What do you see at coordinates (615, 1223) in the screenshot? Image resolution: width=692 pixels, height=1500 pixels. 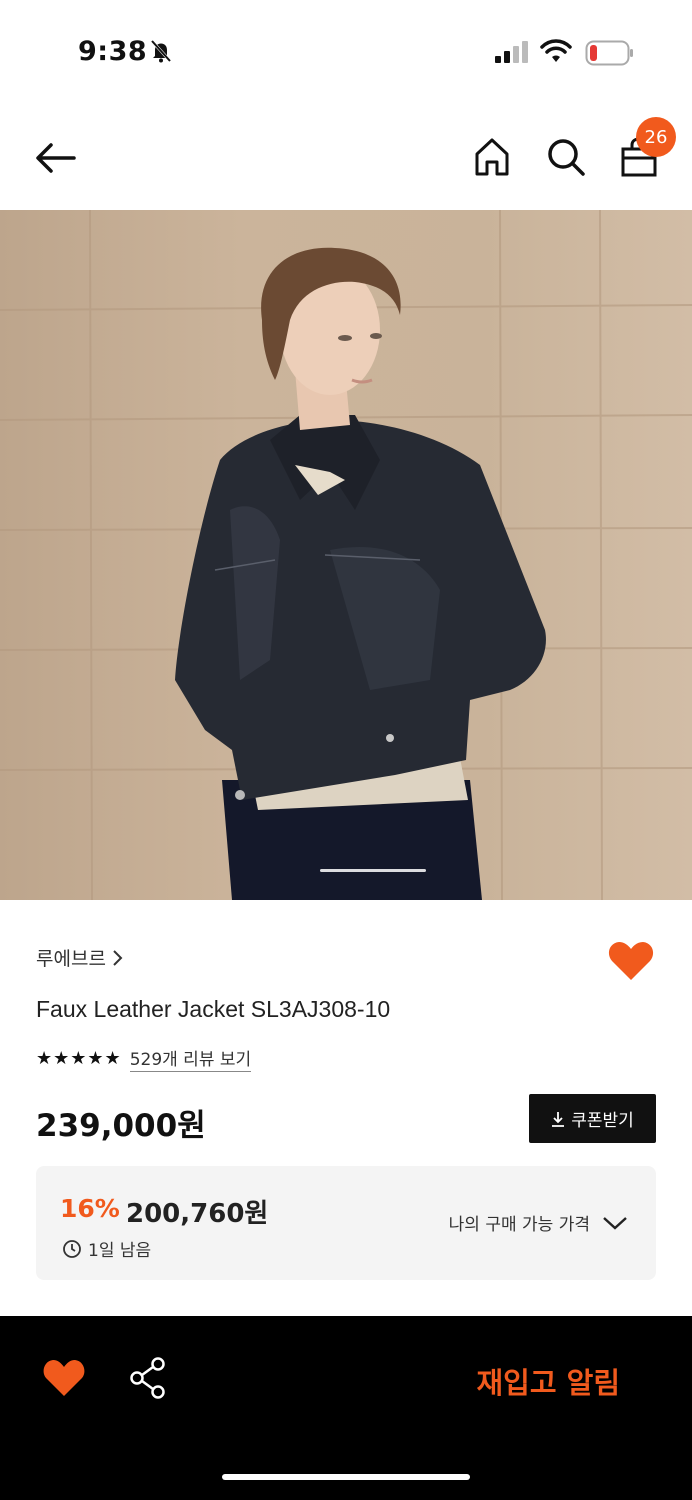 I see `chevron-down-icon` at bounding box center [615, 1223].